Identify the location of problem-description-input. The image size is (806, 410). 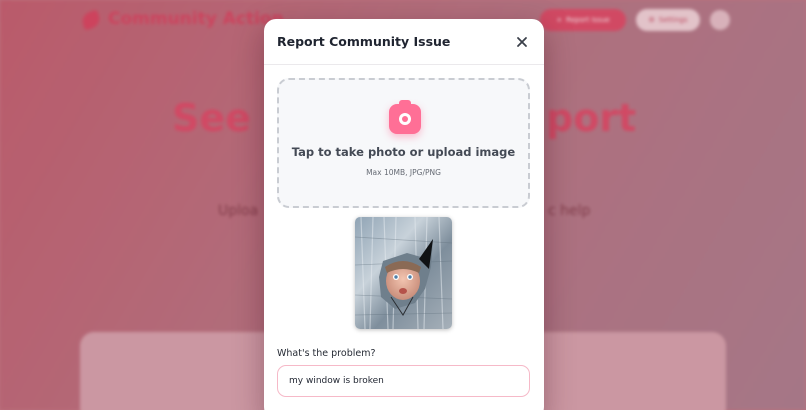
(403, 381).